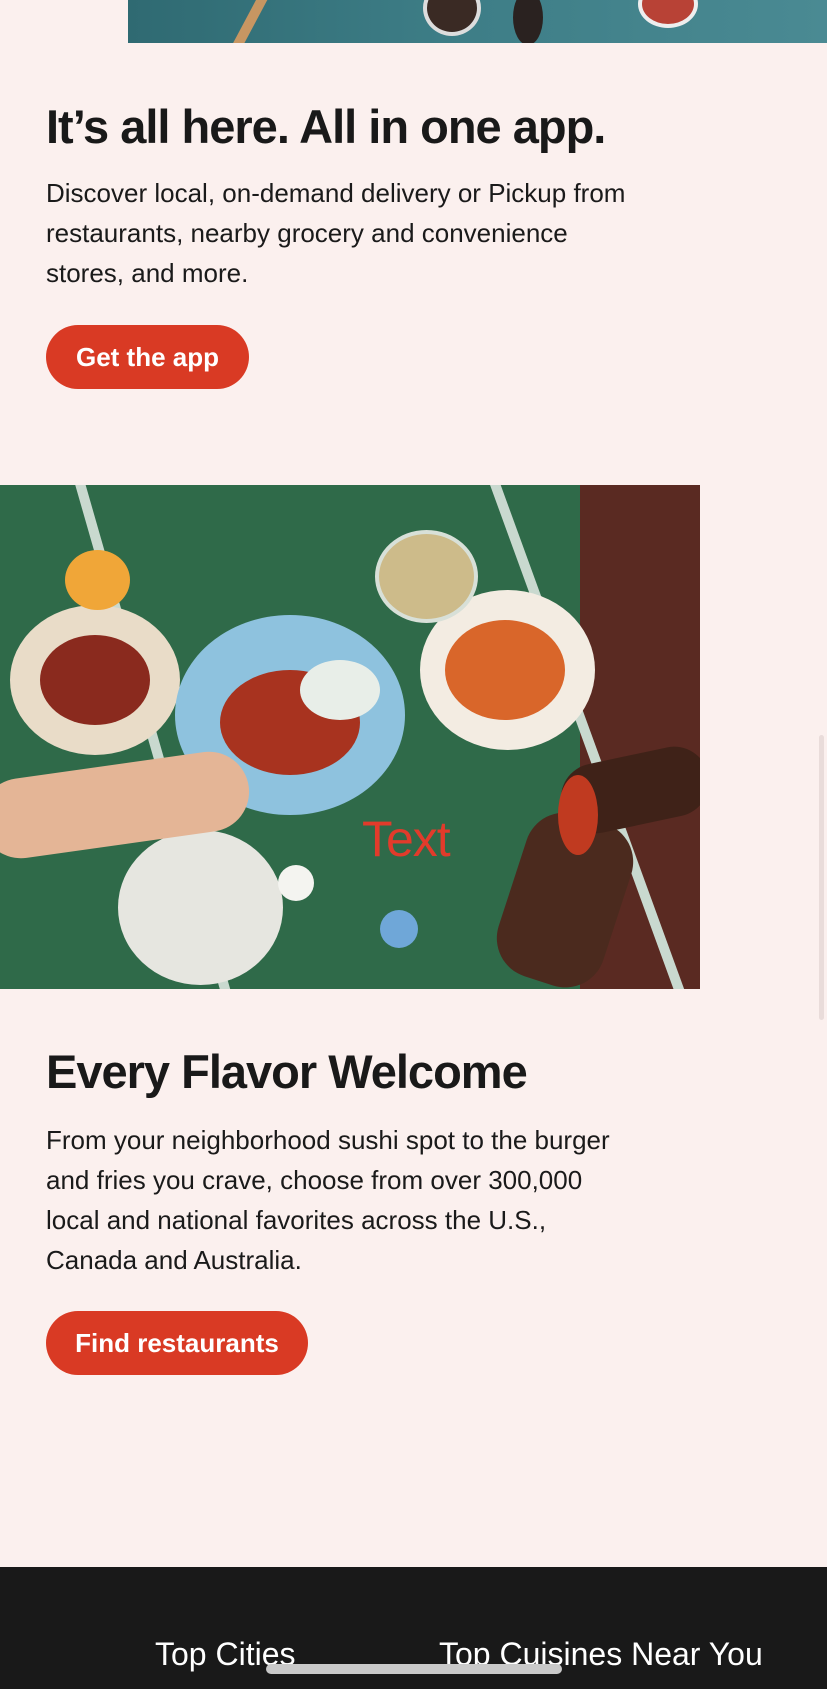  Describe the element at coordinates (177, 1343) in the screenshot. I see `find-restaurants-button: Find restaurants` at that location.